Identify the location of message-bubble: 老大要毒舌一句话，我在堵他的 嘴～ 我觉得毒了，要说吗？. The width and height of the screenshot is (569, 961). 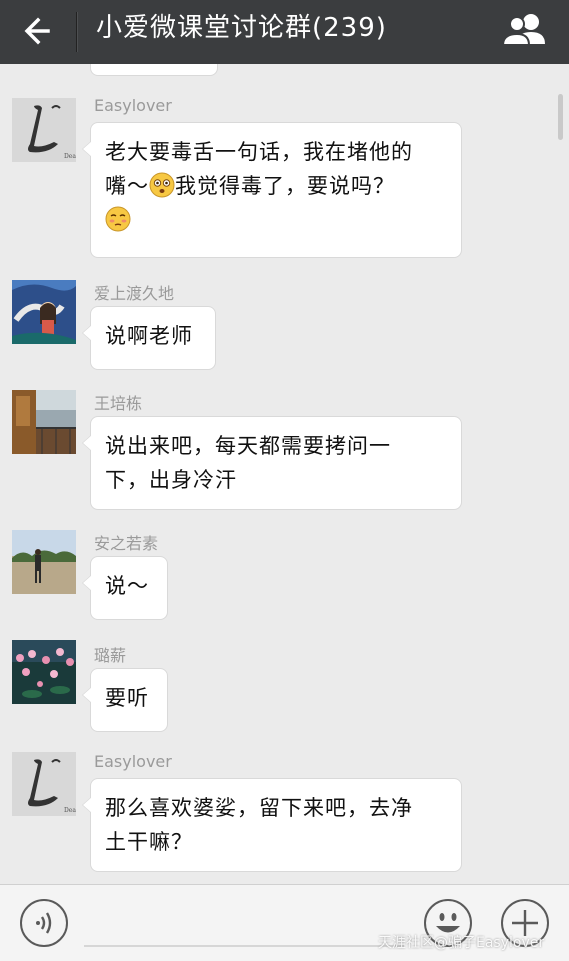
(272, 190).